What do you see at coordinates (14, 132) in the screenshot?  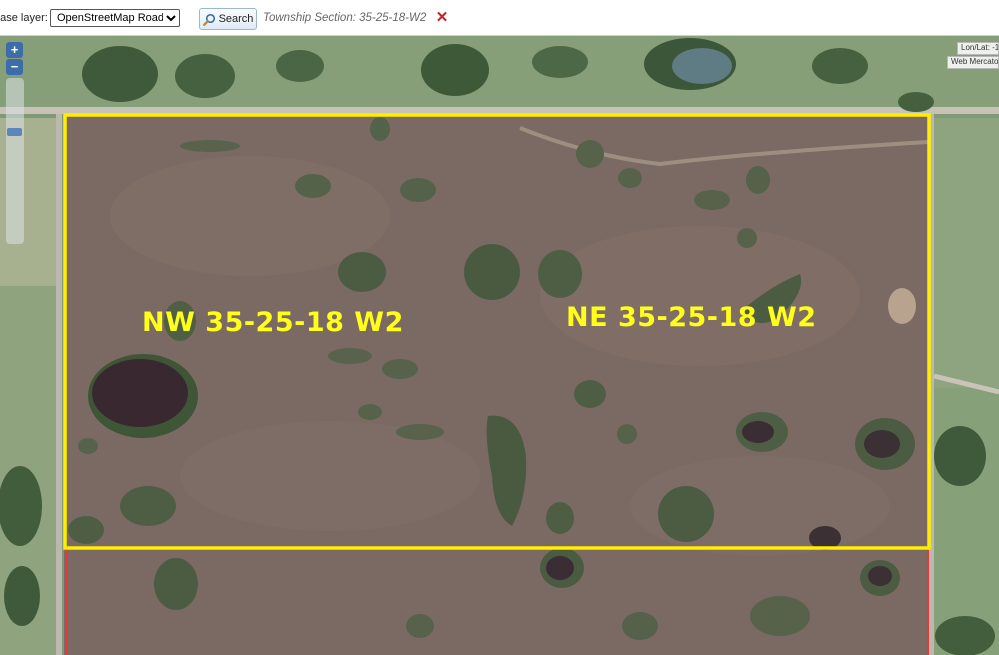 I see `zoom-slider-handle` at bounding box center [14, 132].